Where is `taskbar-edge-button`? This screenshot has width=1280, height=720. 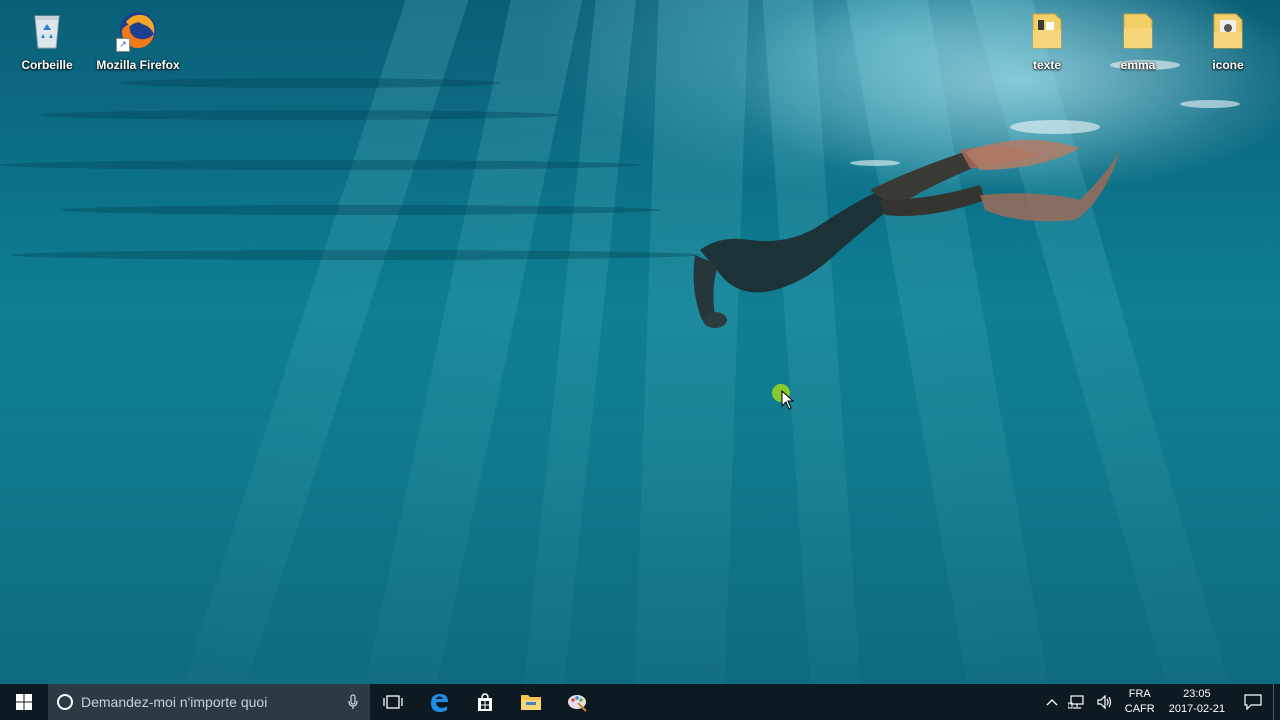 taskbar-edge-button is located at coordinates (439, 702).